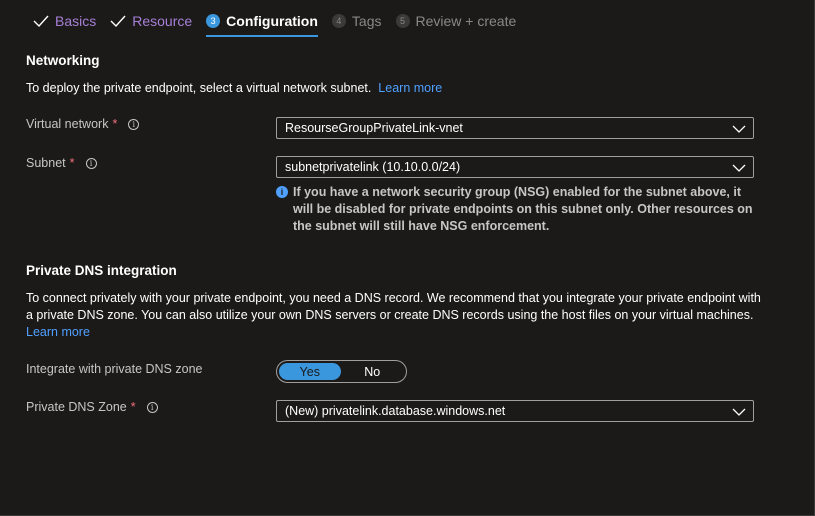 This screenshot has height=516, width=815. Describe the element at coordinates (515, 411) in the screenshot. I see `dns-zone-dropdown: (New) privatelink.database.windows.net` at that location.